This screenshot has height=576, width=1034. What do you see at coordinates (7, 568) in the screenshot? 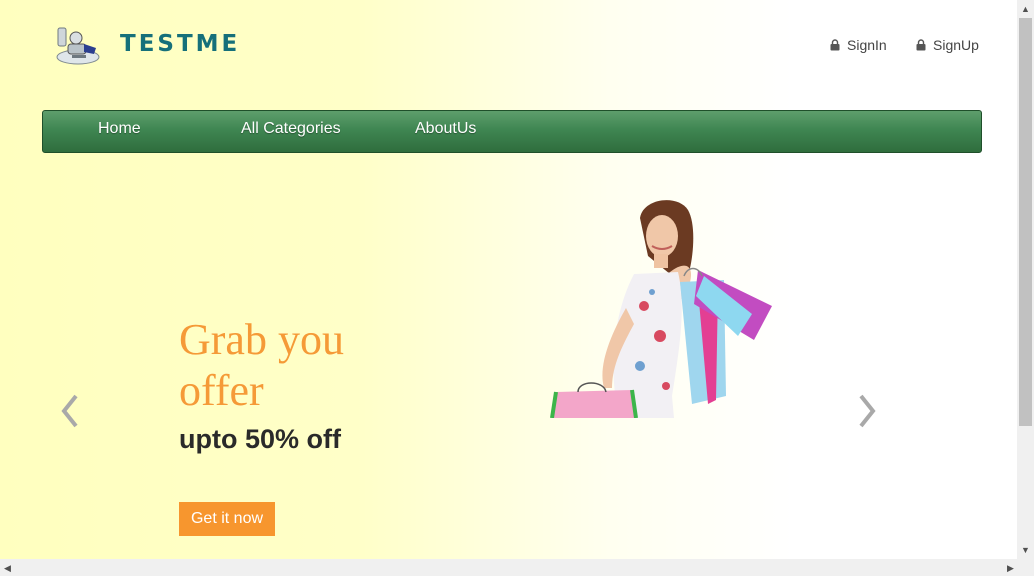
I see `scroll-left-icon: ◀` at bounding box center [7, 568].